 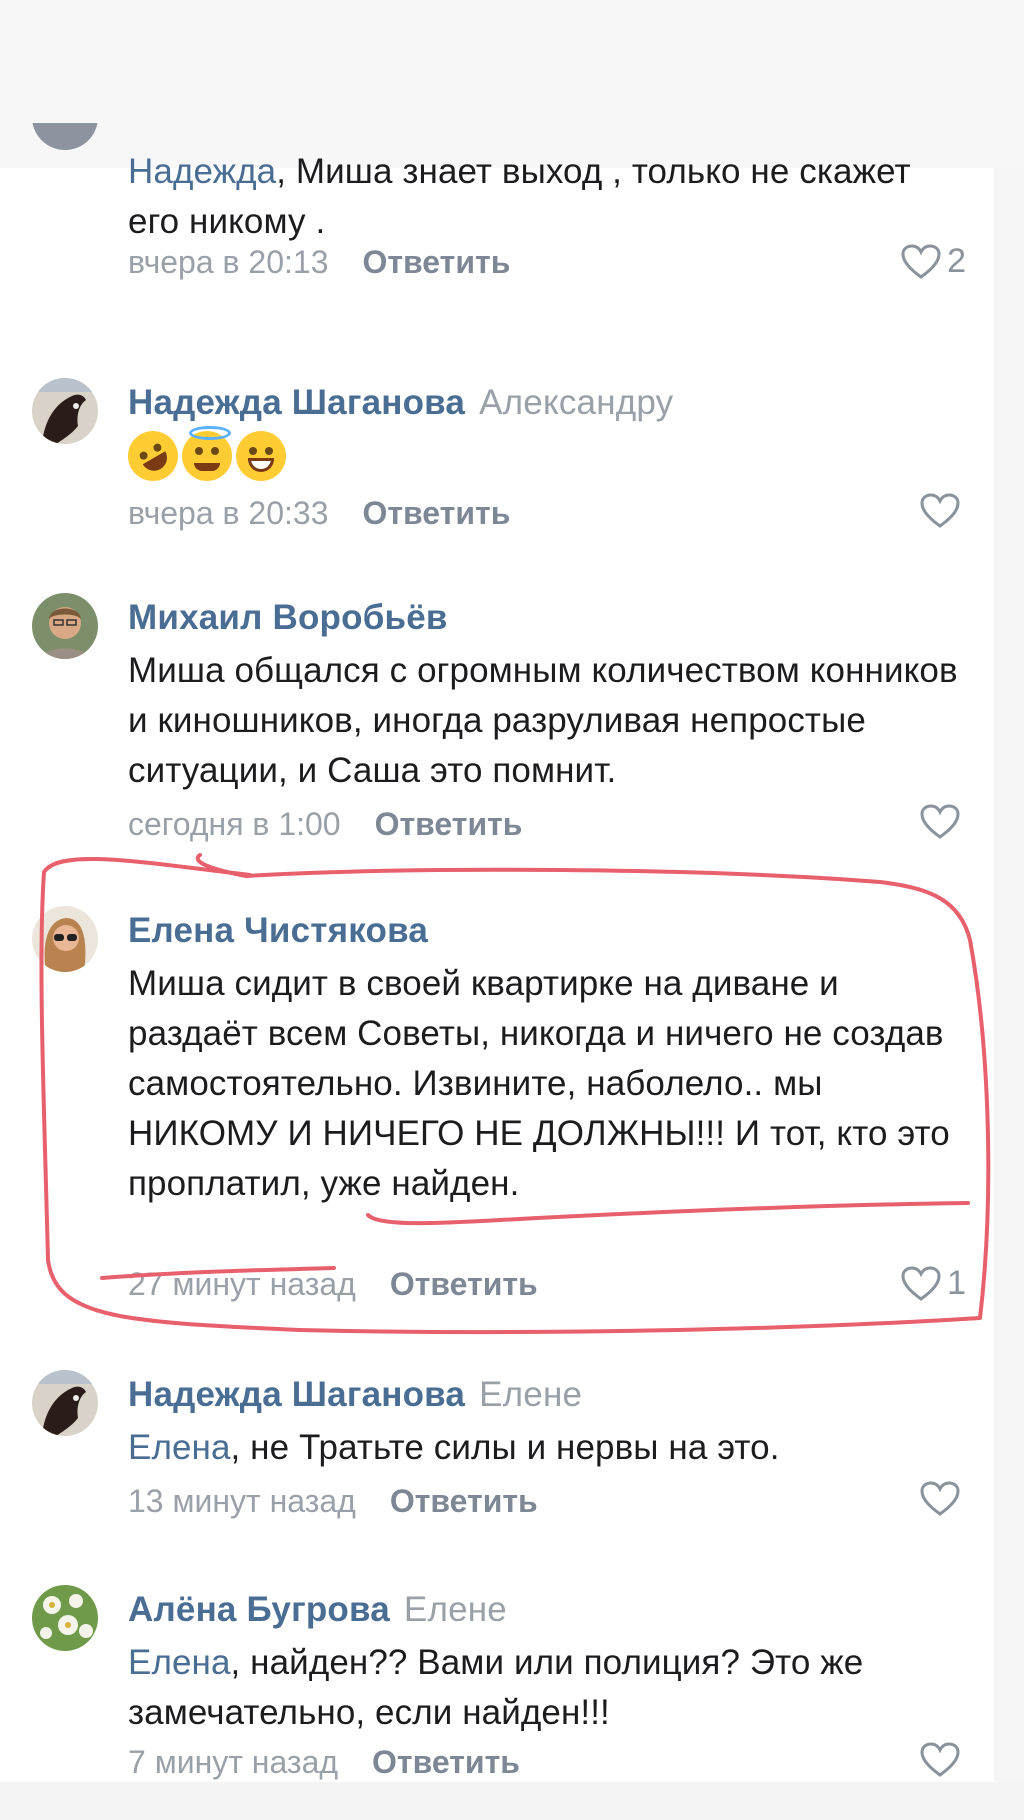 I want to click on like-count: 1, so click(x=956, y=1283).